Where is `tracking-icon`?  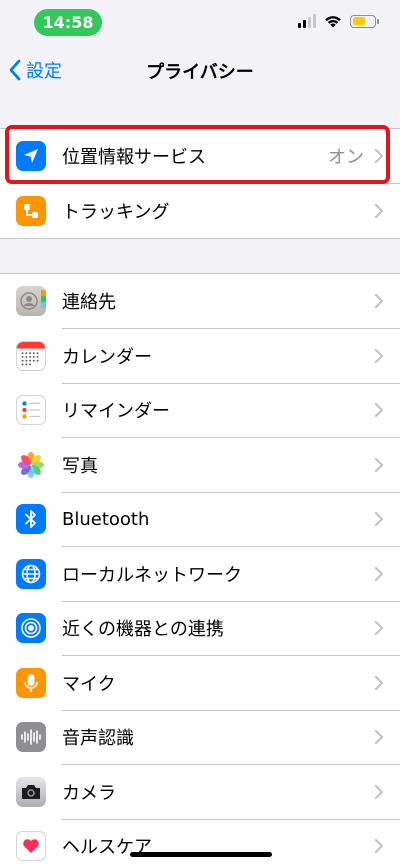
tracking-icon is located at coordinates (31, 210).